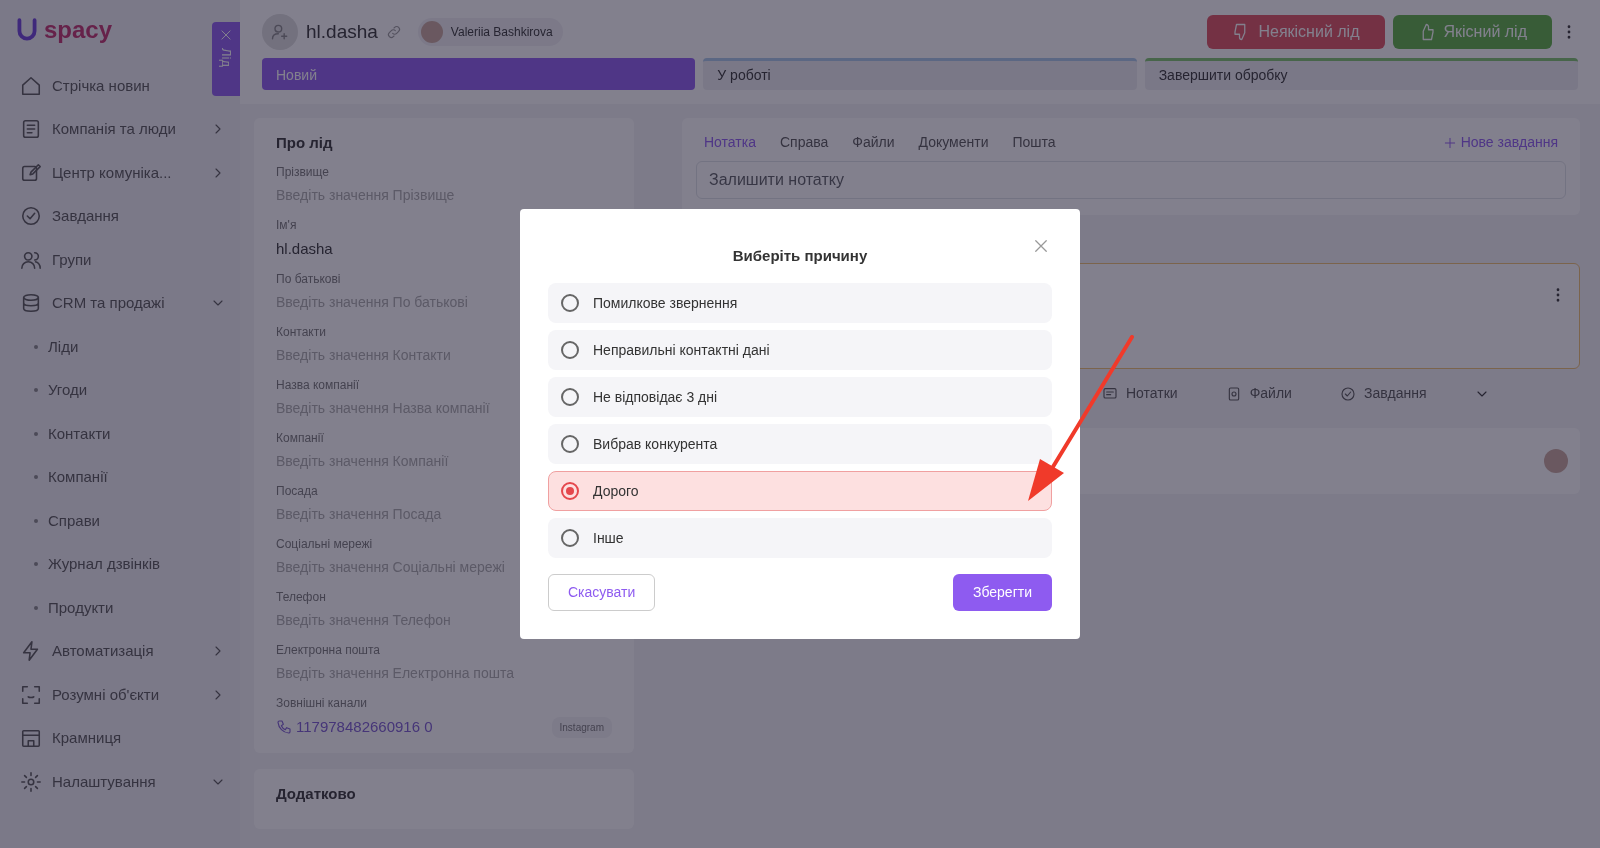 Image resolution: width=1600 pixels, height=848 pixels. I want to click on activity-tab: Пошта, so click(1034, 142).